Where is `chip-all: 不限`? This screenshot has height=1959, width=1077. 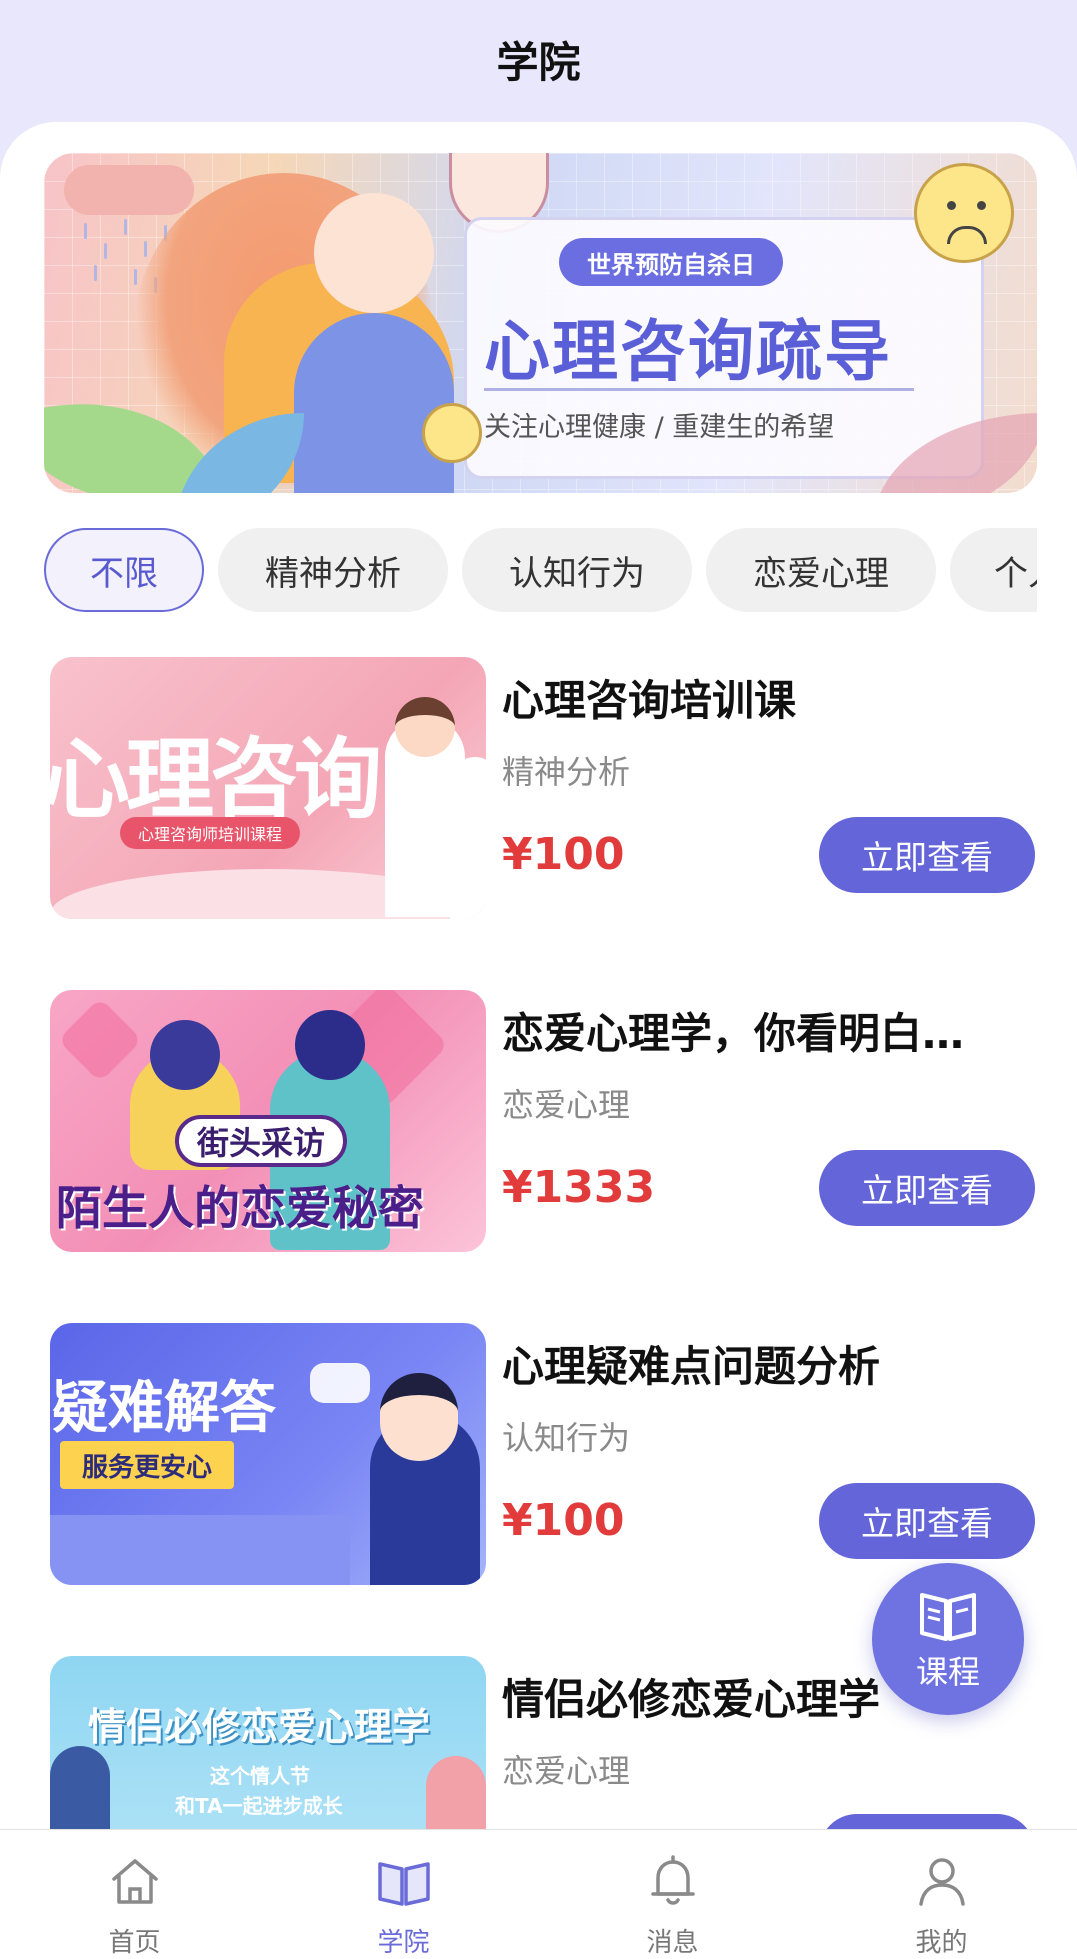
chip-all: 不限 is located at coordinates (124, 570).